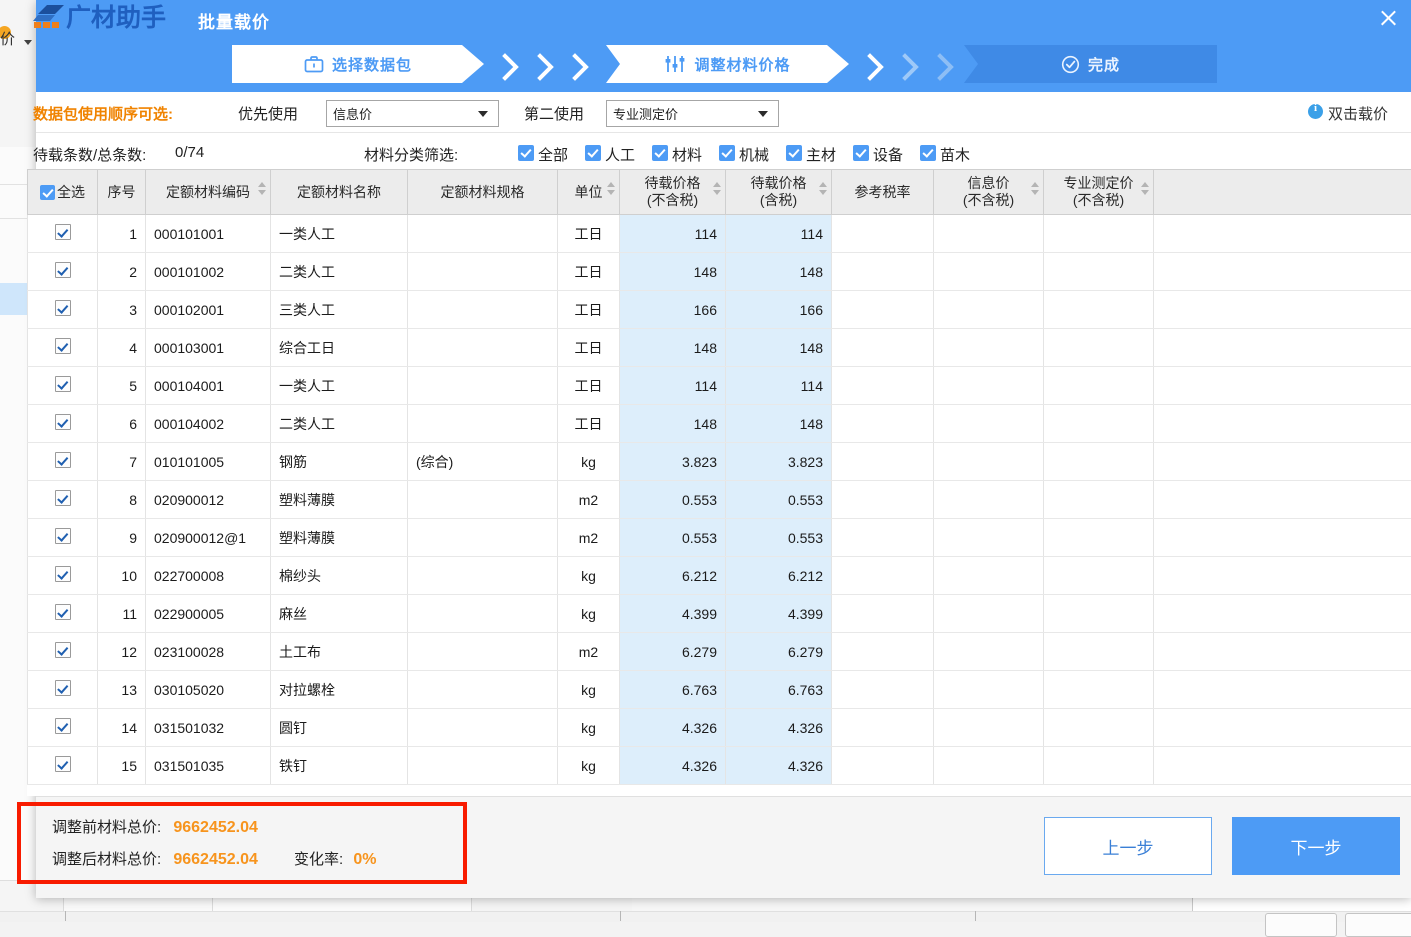  What do you see at coordinates (673, 192) in the screenshot?
I see `column-price-ex-tax: 待载价格 (不含税)` at bounding box center [673, 192].